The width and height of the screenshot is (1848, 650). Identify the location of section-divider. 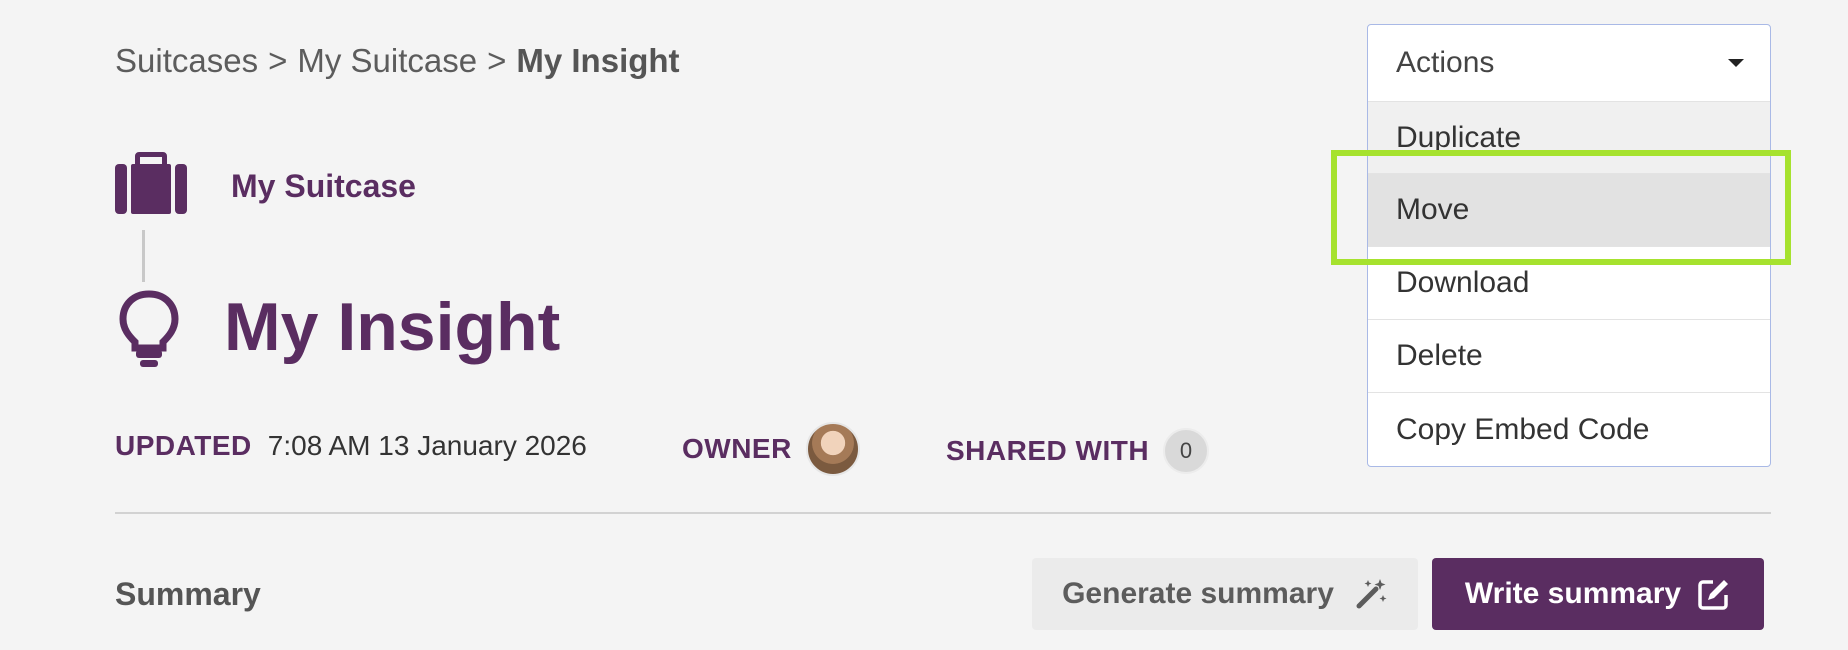
(943, 513).